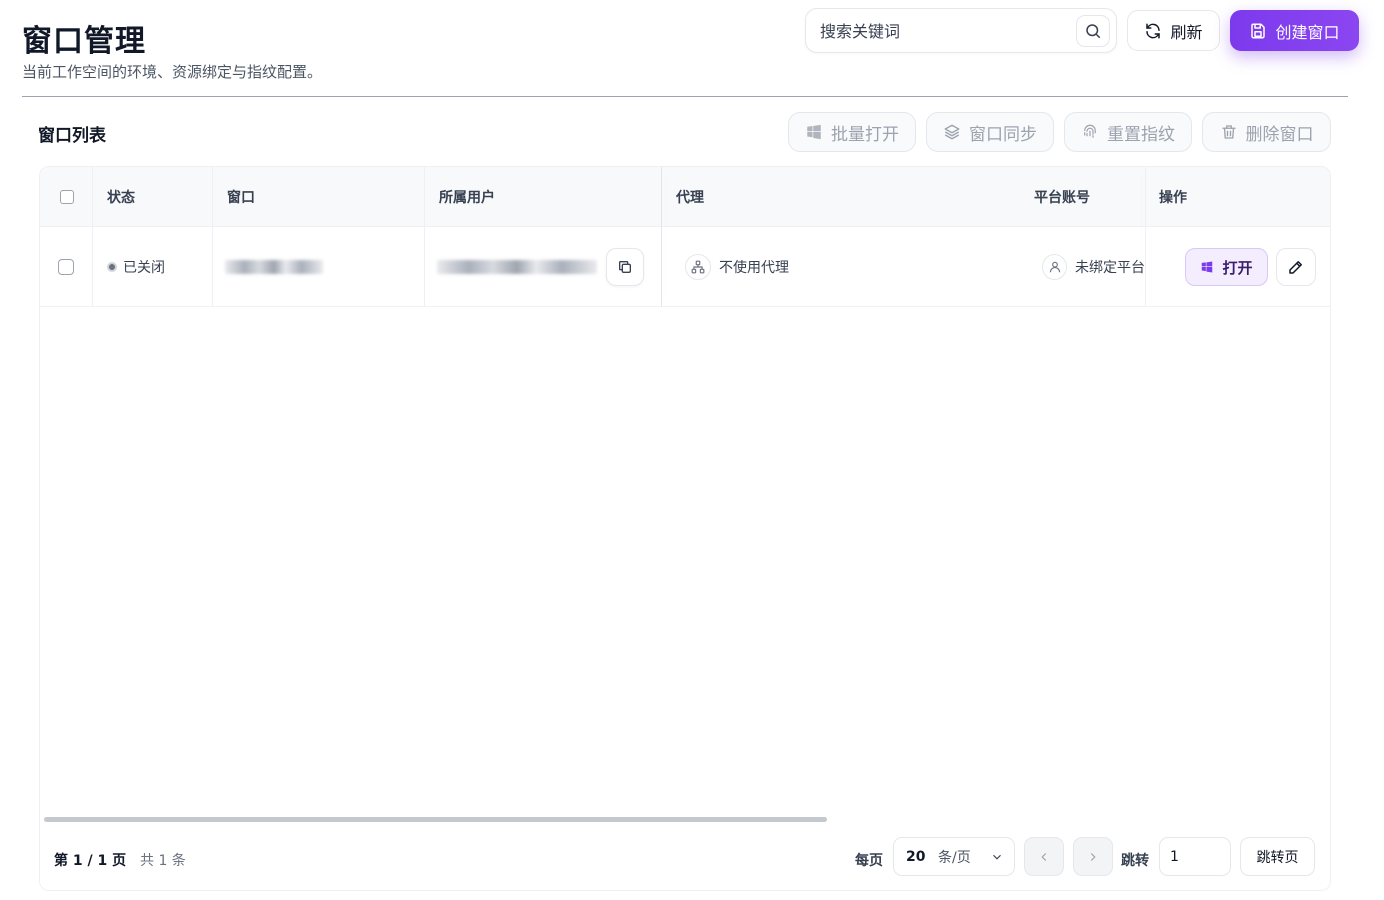 The height and width of the screenshot is (900, 1384). What do you see at coordinates (1186, 32) in the screenshot?
I see `refresh-label: 刷新` at bounding box center [1186, 32].